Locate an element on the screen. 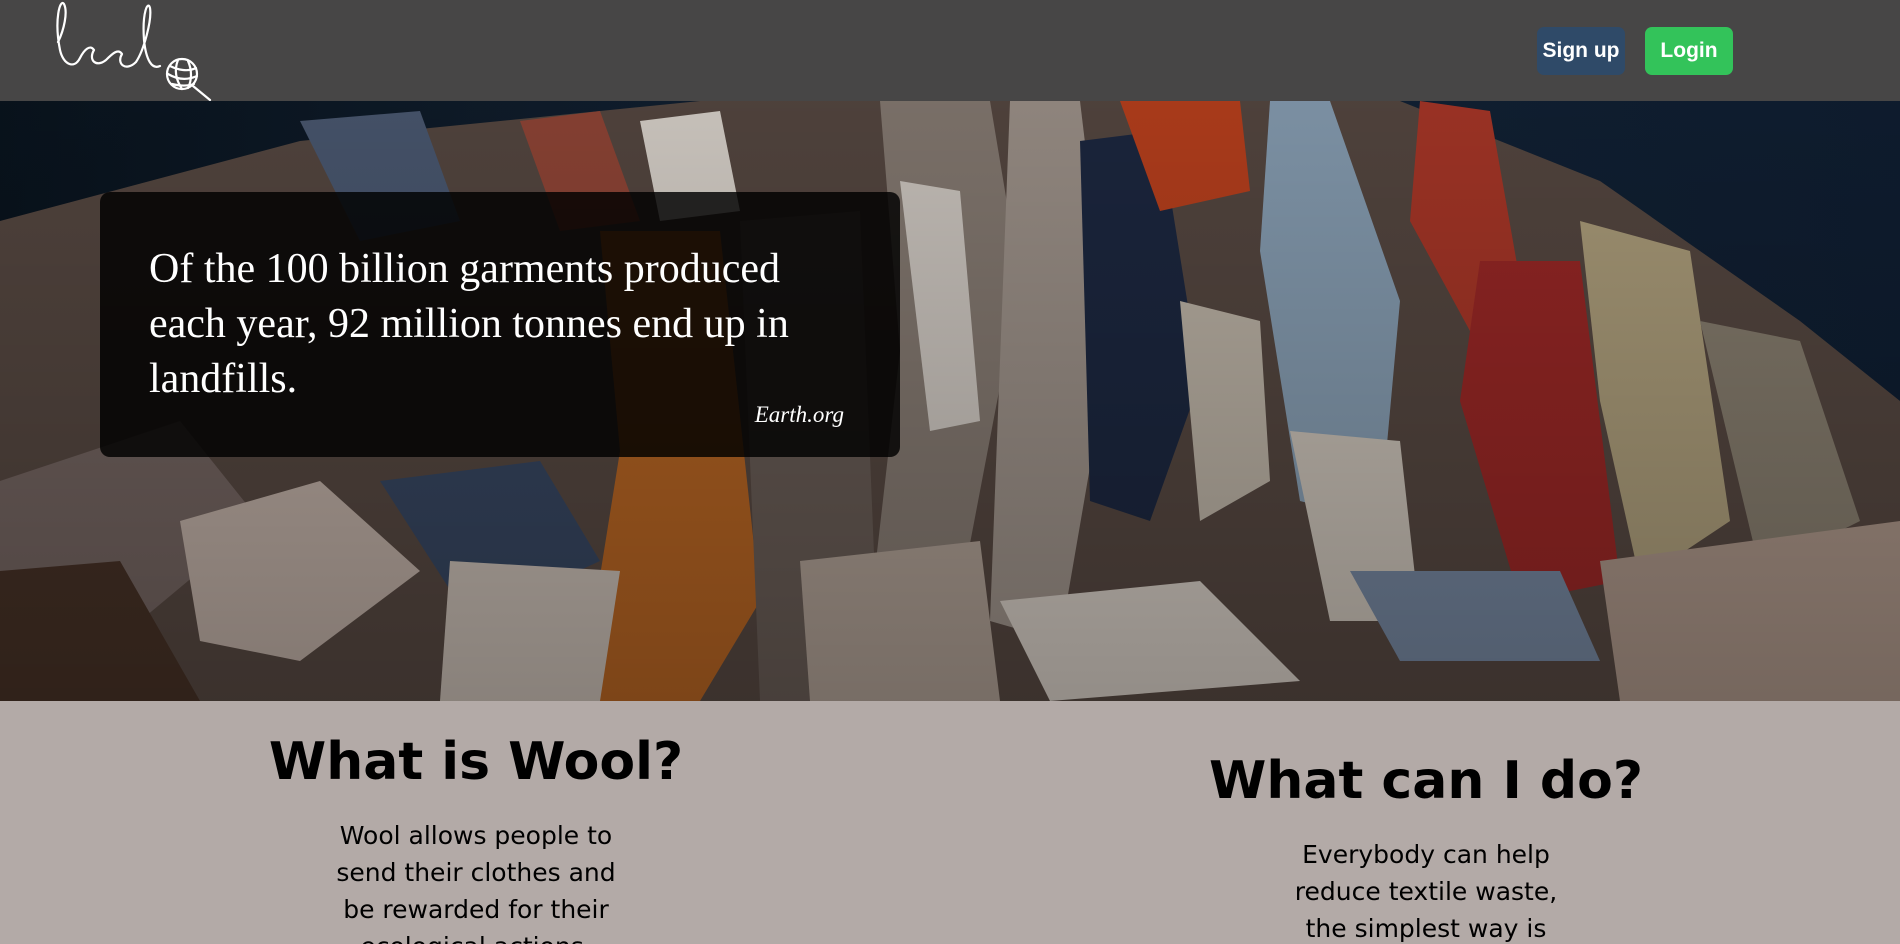  login-button: Login is located at coordinates (1689, 51).